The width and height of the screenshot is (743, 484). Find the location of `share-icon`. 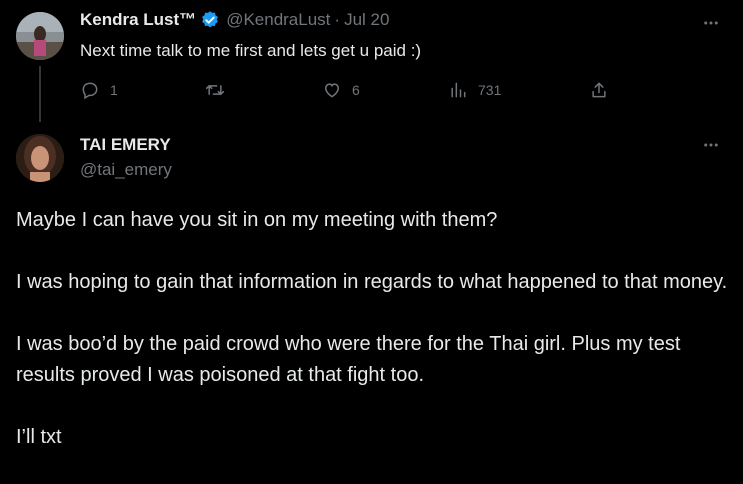

share-icon is located at coordinates (599, 90).